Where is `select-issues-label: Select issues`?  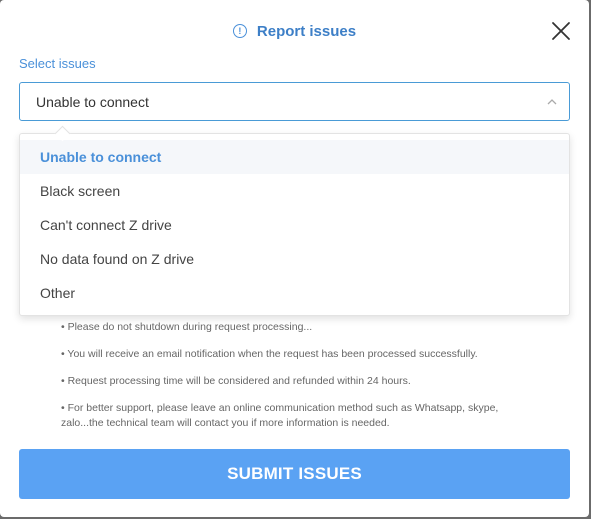 select-issues-label: Select issues is located at coordinates (57, 63).